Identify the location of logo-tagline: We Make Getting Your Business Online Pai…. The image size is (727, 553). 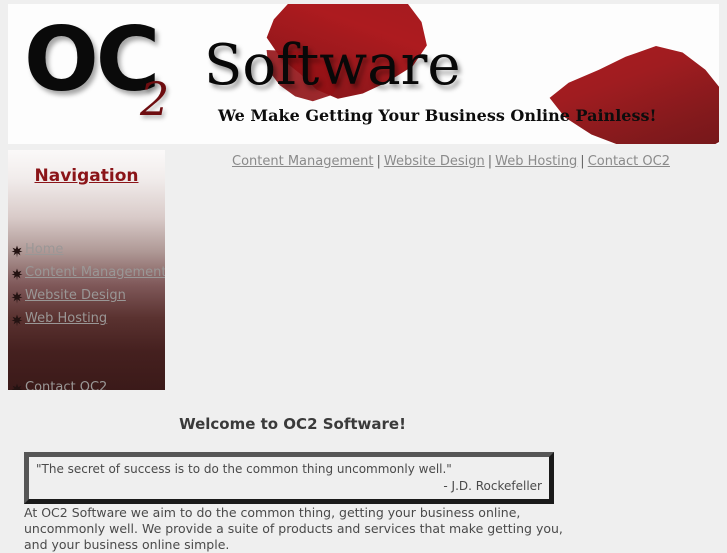
(437, 115).